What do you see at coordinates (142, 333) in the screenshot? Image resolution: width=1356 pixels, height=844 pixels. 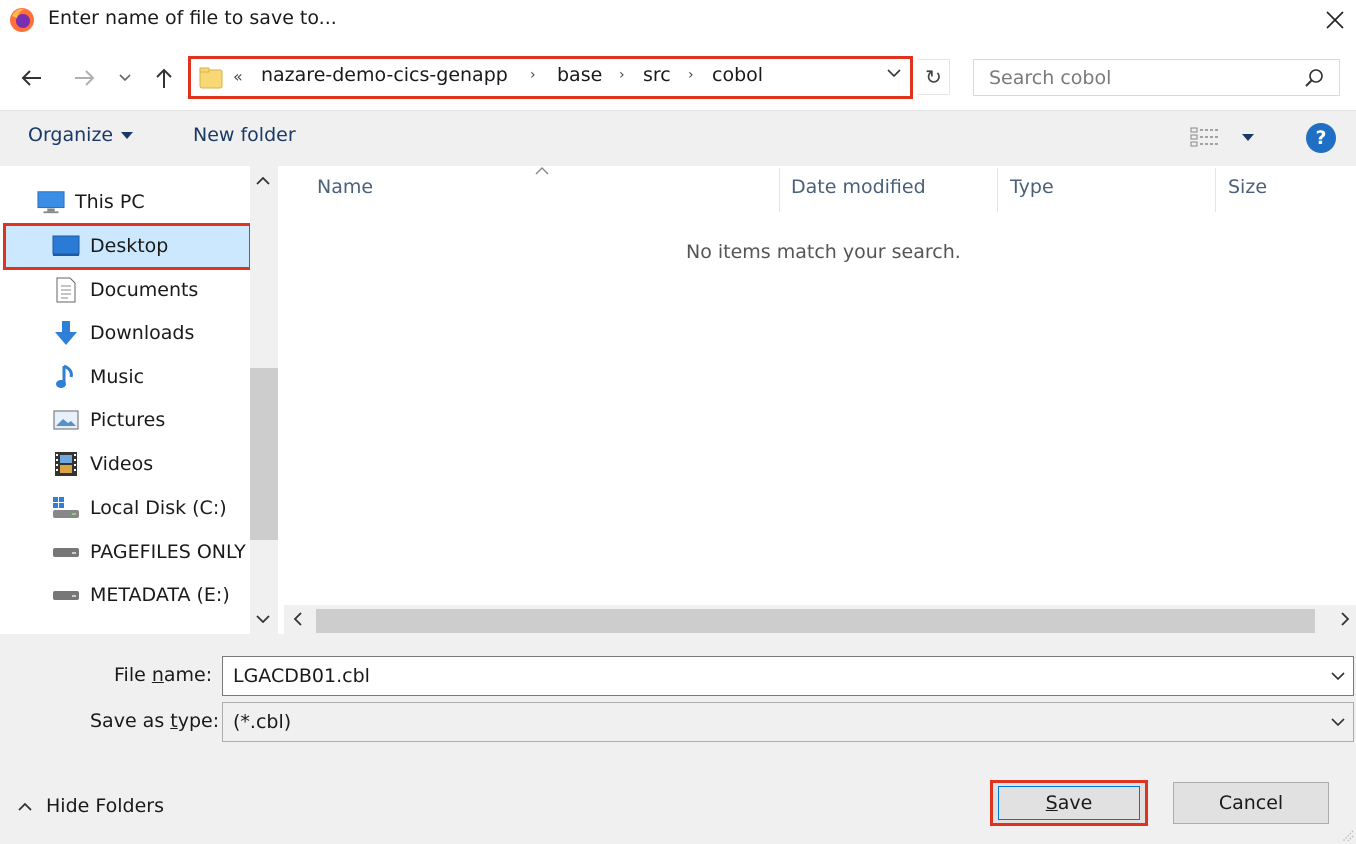 I see `nav-label: Downloads` at bounding box center [142, 333].